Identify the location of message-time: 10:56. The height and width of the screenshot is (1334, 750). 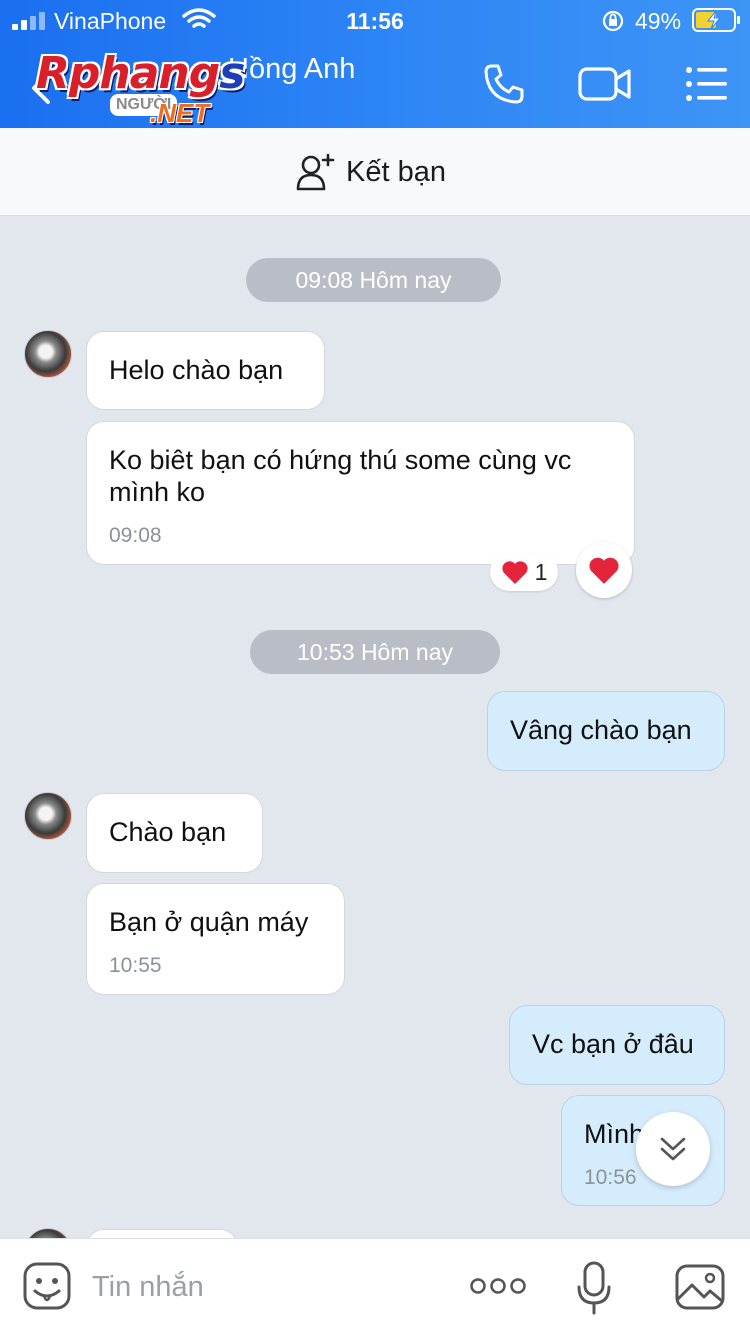
(610, 1177).